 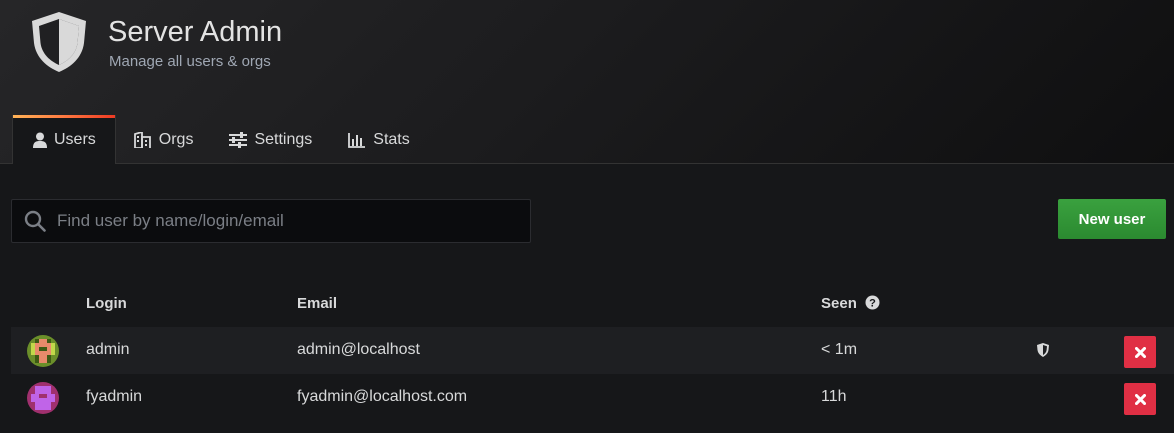 What do you see at coordinates (1043, 350) in the screenshot?
I see `admin-shield-icon` at bounding box center [1043, 350].